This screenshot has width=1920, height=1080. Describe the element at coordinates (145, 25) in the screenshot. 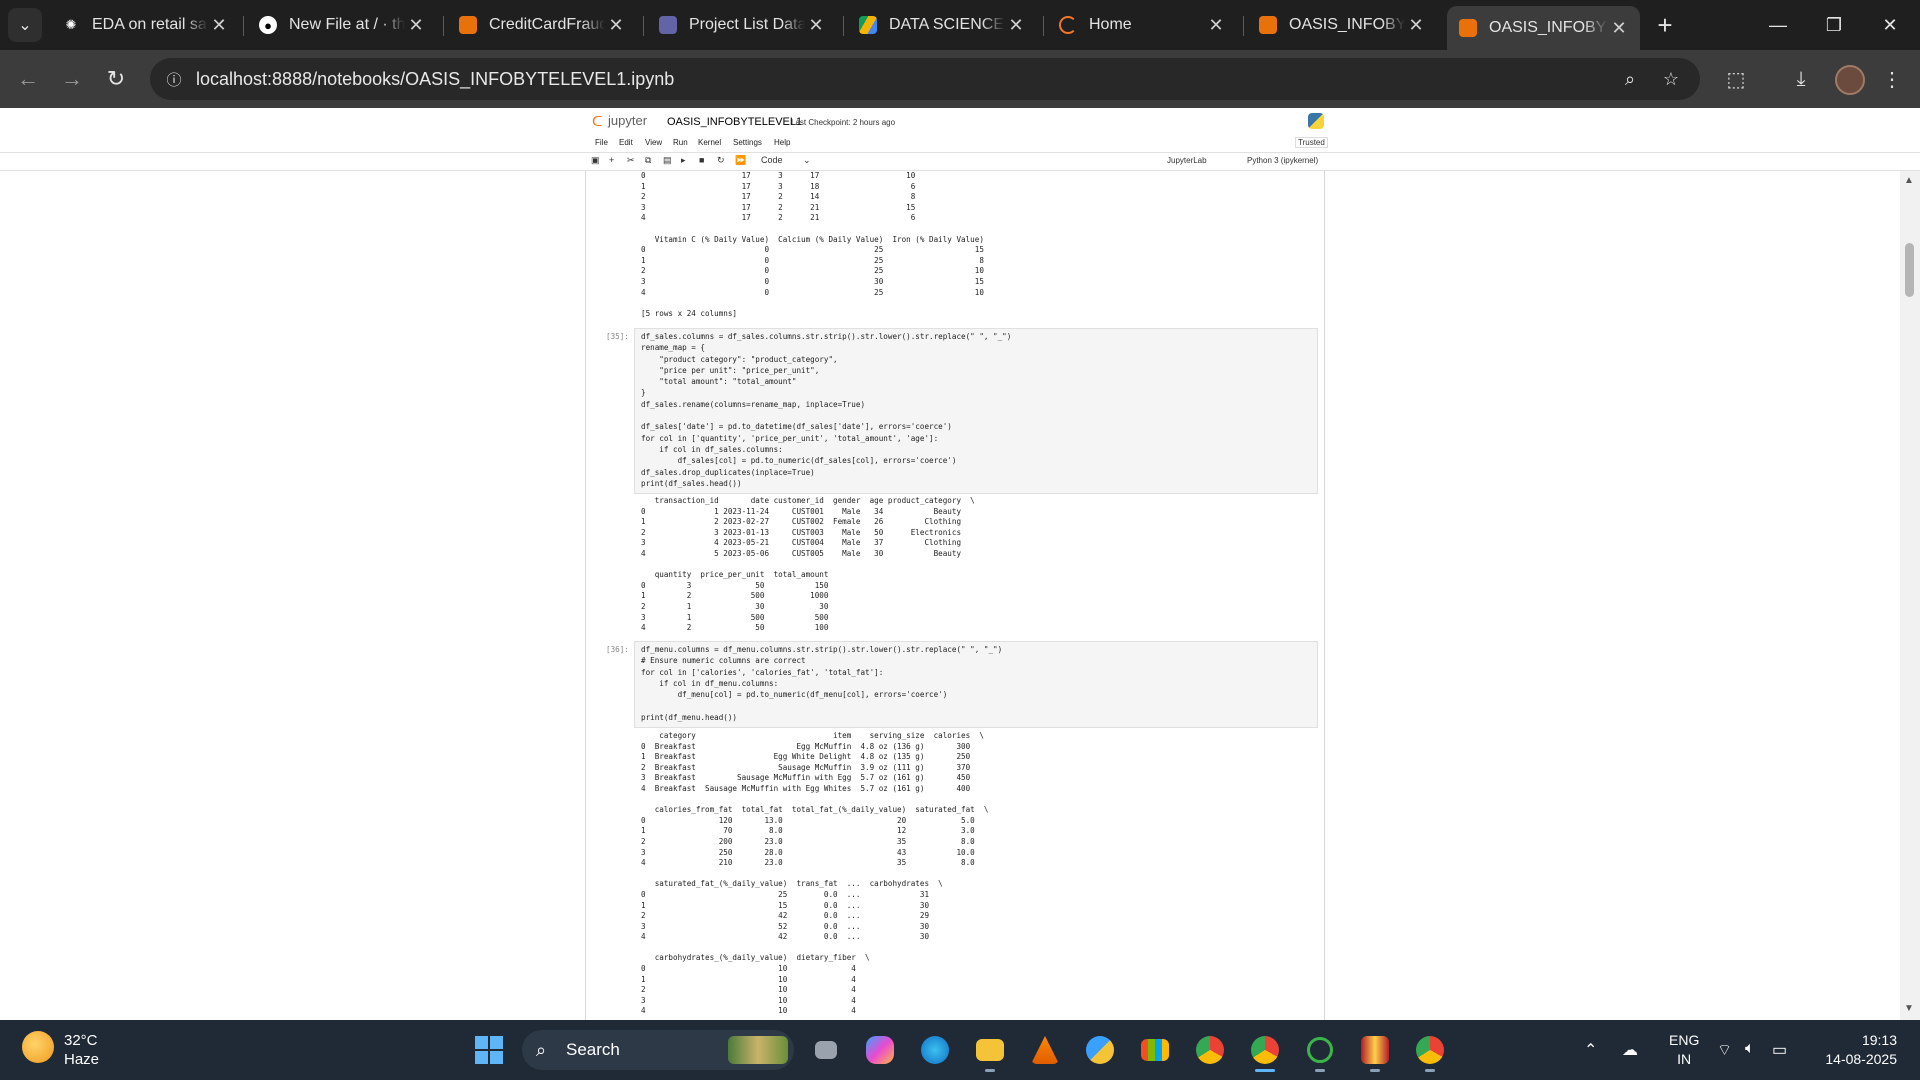

I see `tab-eda-retail: ✺ EDA on retail sal ✕` at that location.